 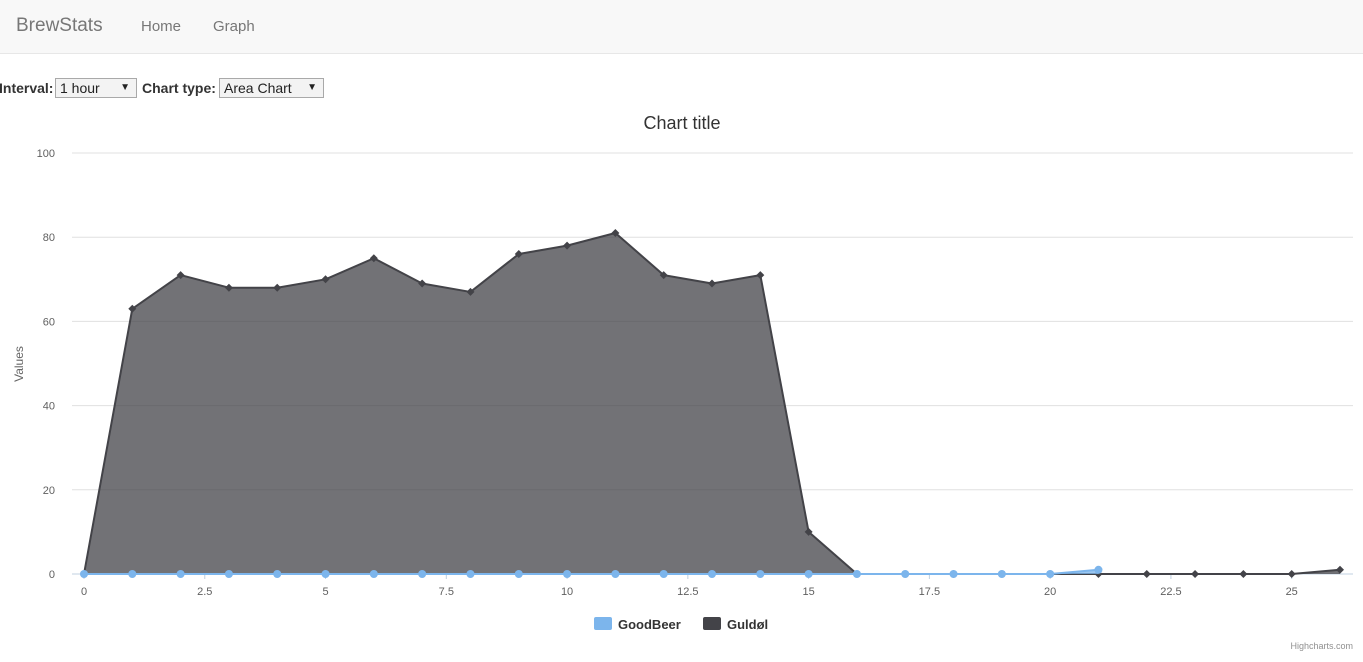 I want to click on x-axis-ticks: 0 2.5 5 7.5 10 12.5 15 17.5 20 22.5 25, so click(x=689, y=586).